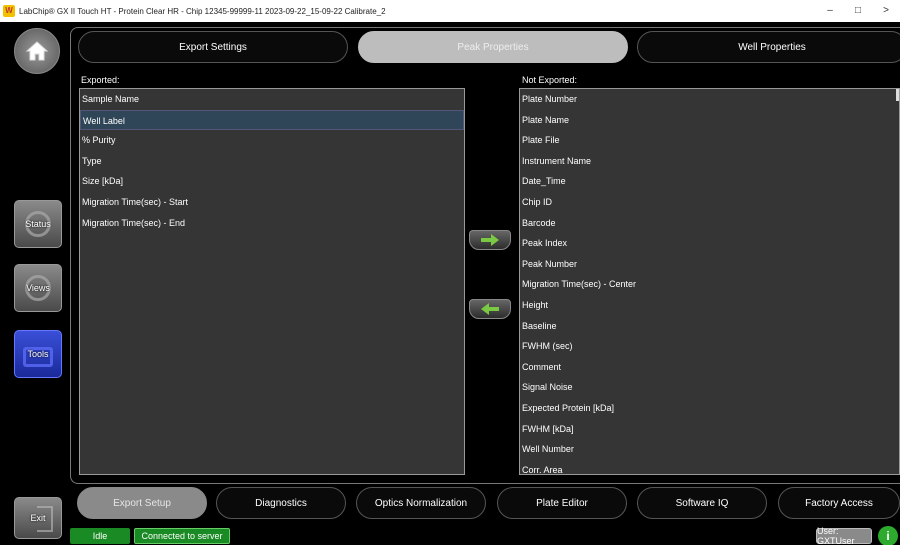 This screenshot has height=545, width=900. Describe the element at coordinates (702, 503) in the screenshot. I see `tab-software-iq: Software IQ` at that location.